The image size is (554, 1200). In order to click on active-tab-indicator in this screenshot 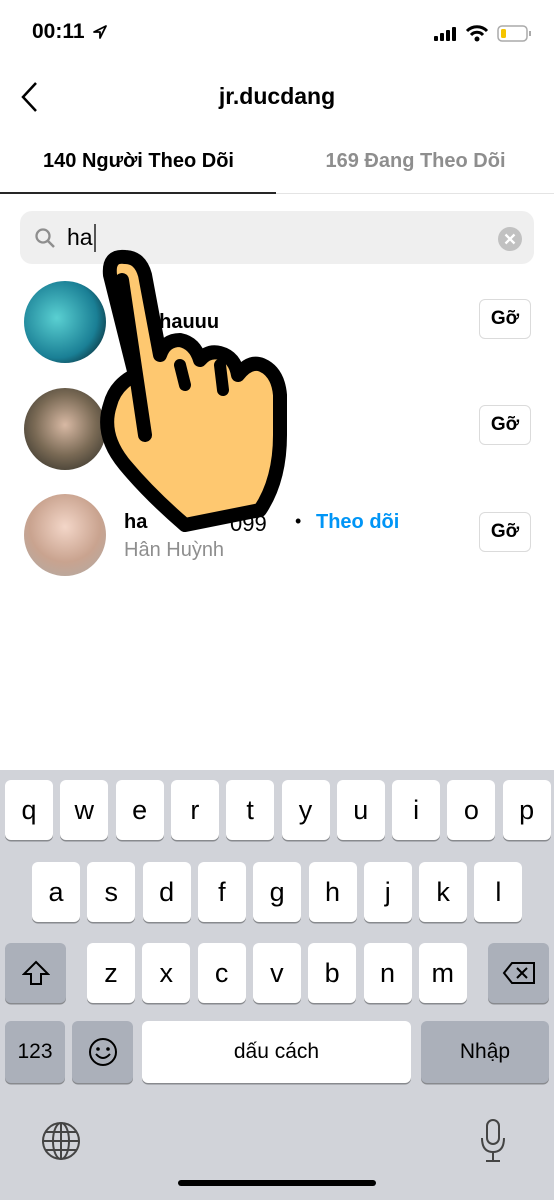, I will do `click(138, 193)`.